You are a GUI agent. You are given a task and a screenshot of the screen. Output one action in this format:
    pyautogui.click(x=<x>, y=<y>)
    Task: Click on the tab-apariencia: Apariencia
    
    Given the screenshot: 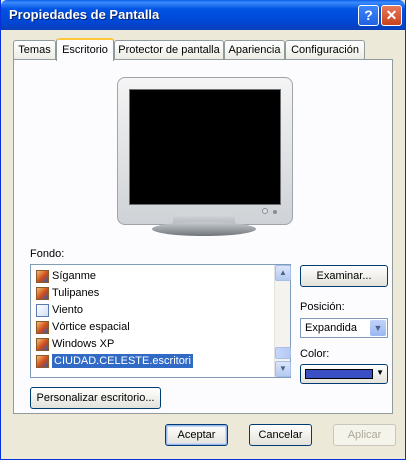 What is the action you would take?
    pyautogui.click(x=254, y=50)
    